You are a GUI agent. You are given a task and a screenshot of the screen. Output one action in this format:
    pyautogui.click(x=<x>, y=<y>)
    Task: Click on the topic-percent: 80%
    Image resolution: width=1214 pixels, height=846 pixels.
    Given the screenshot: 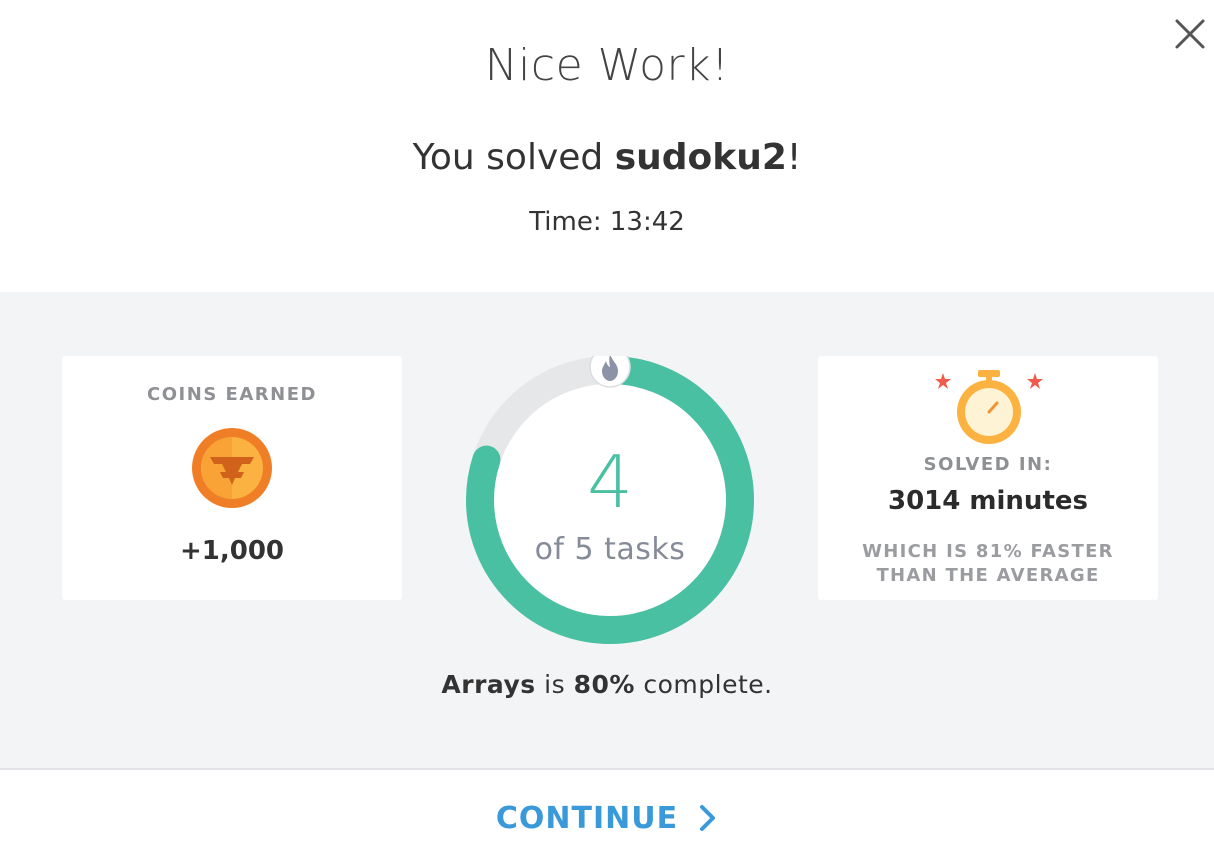 What is the action you would take?
    pyautogui.click(x=604, y=684)
    